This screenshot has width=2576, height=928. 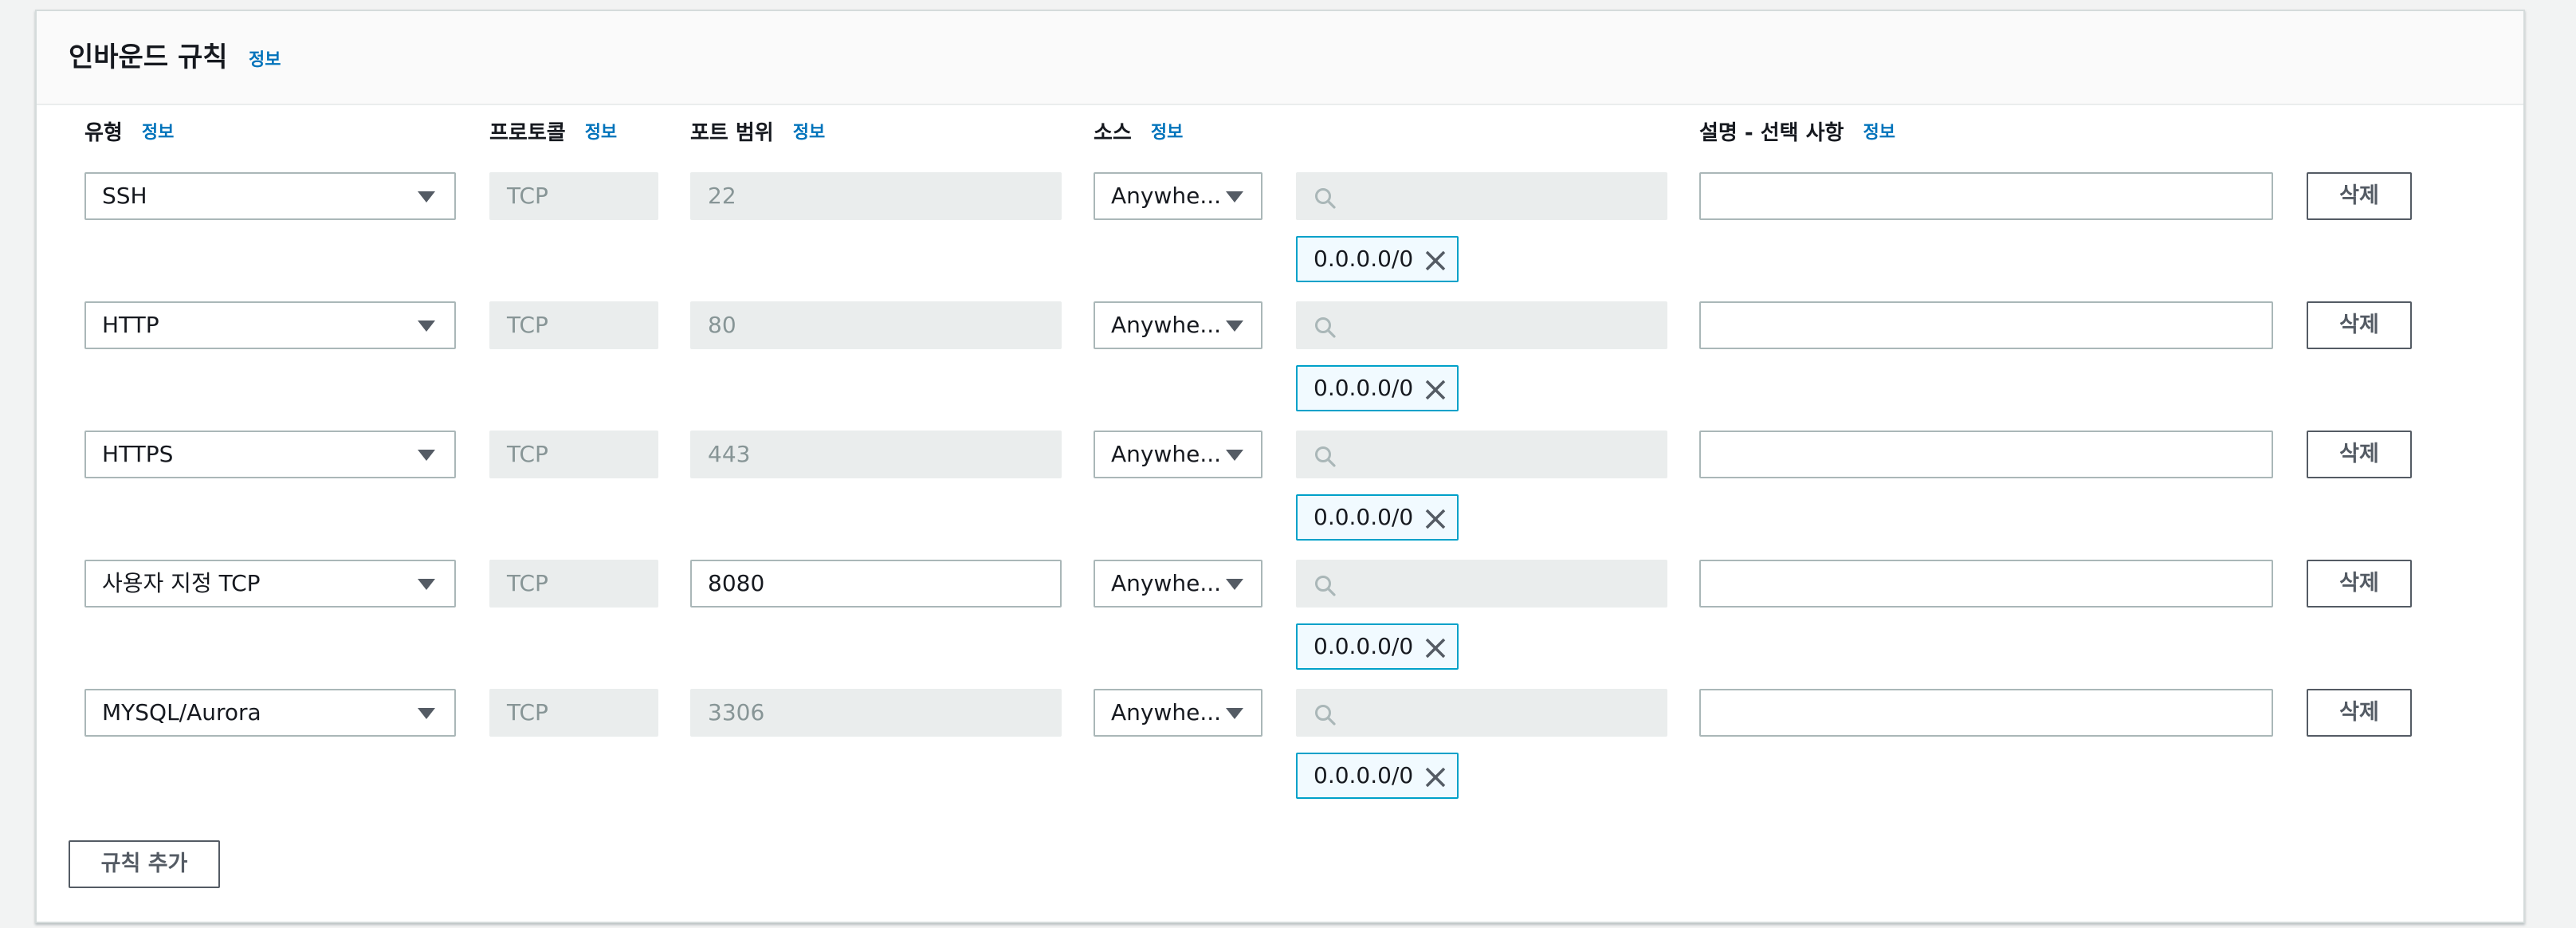 What do you see at coordinates (876, 584) in the screenshot?
I see `port-range-field: 8080` at bounding box center [876, 584].